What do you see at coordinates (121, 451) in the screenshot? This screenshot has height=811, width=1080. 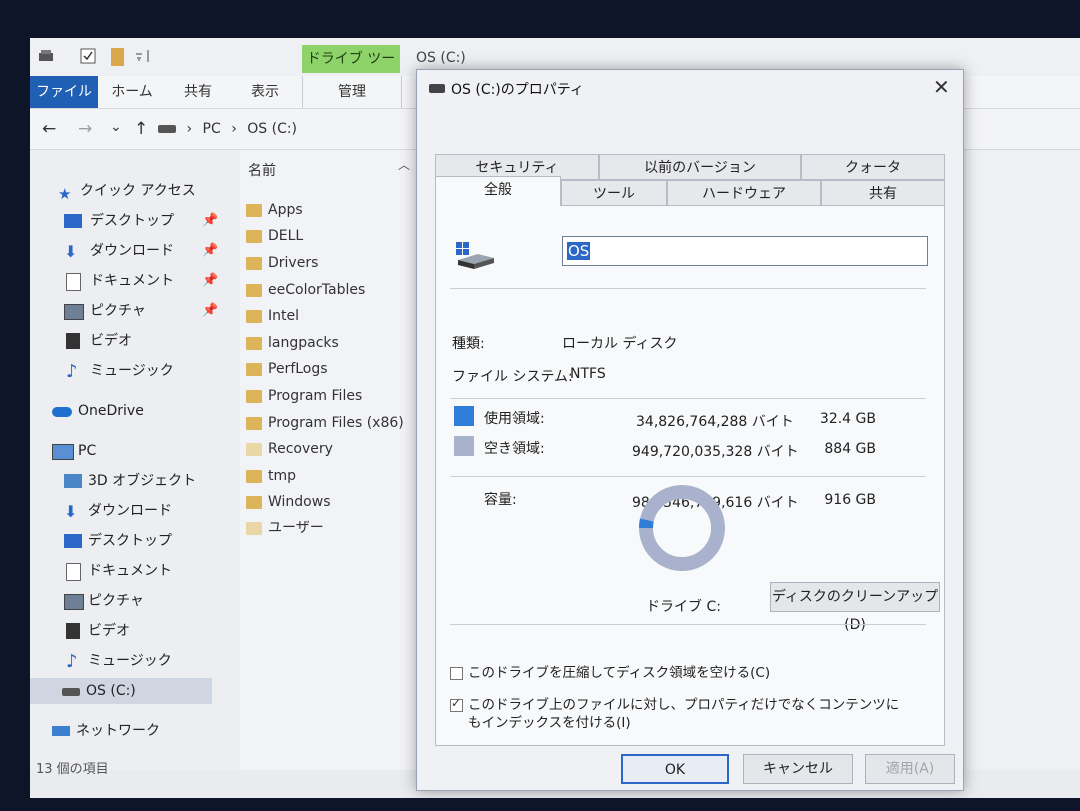 I see `nav-pc: PC` at bounding box center [121, 451].